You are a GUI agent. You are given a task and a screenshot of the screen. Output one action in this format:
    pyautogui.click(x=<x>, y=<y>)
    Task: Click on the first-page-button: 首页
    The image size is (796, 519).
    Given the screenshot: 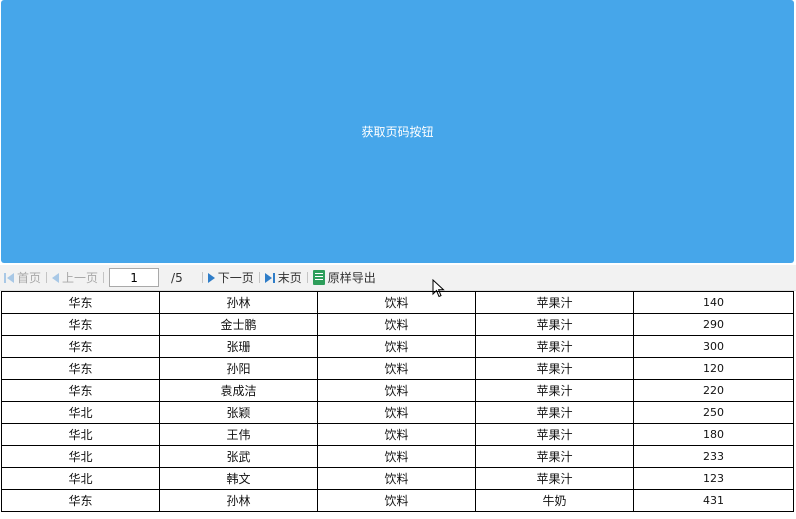 What is the action you would take?
    pyautogui.click(x=22, y=277)
    